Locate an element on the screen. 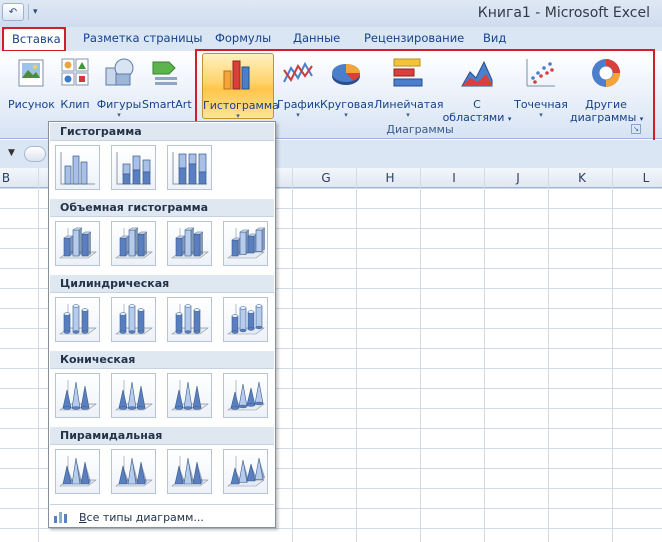 This screenshot has width=662, height=542. tab-page-layout: Разметка страницы is located at coordinates (142, 38).